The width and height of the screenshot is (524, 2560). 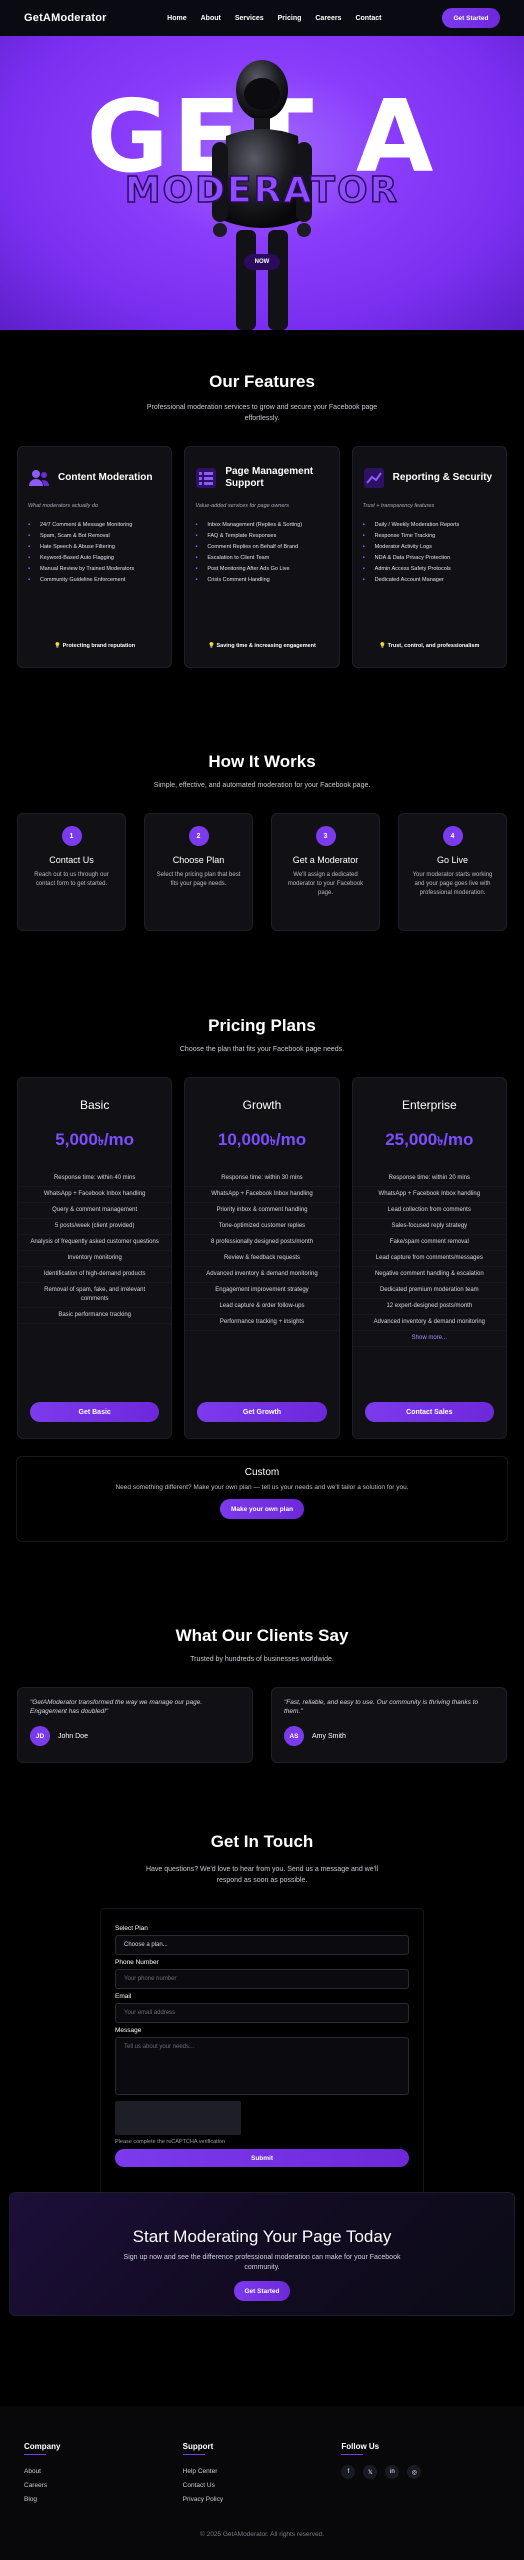 What do you see at coordinates (429, 1275) in the screenshot?
I see `plan-feature: Negative comment handling & escalation` at bounding box center [429, 1275].